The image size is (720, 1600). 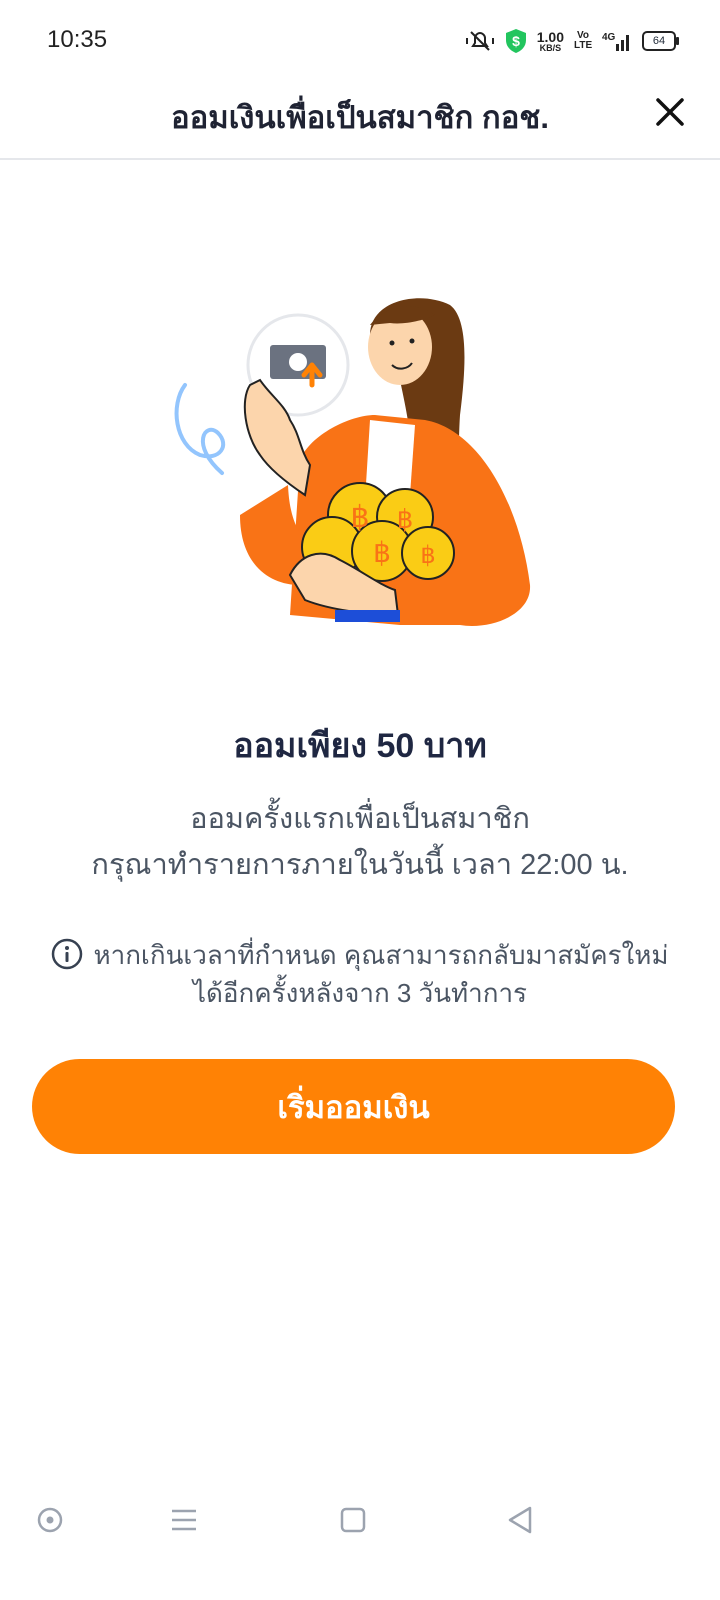 I want to click on circle-dot-icon, so click(x=50, y=1520).